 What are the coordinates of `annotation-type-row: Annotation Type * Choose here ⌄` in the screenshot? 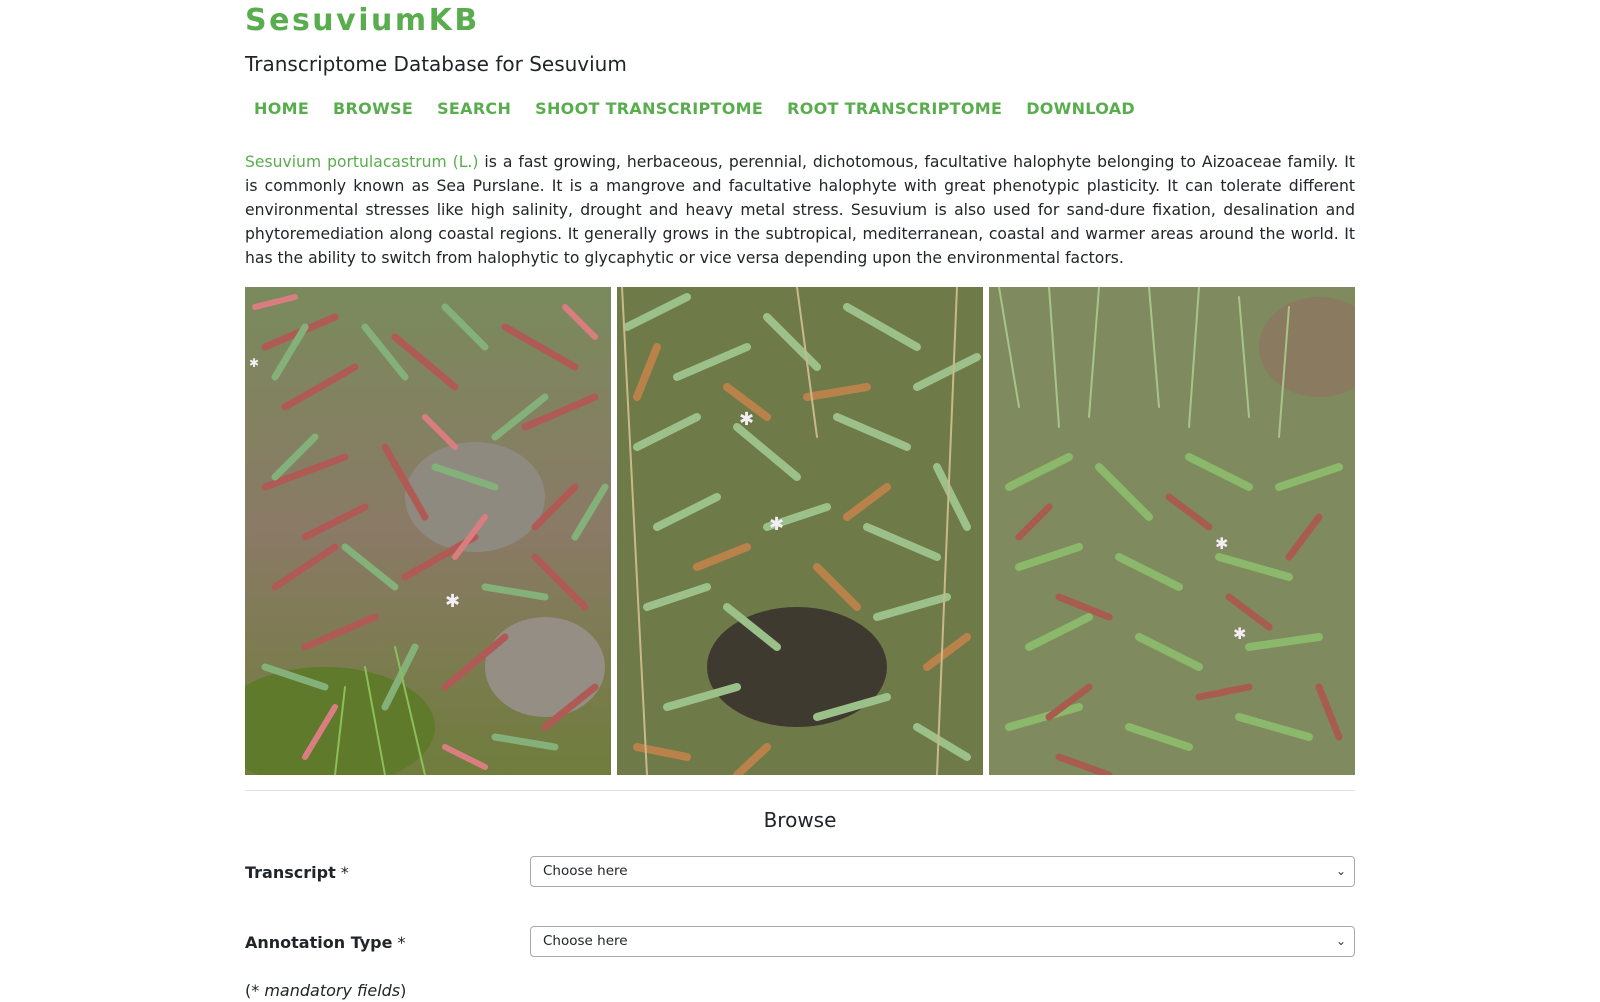 It's located at (800, 942).